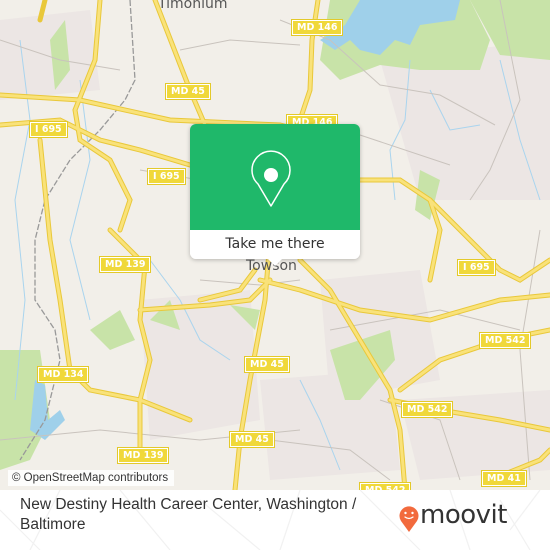 This screenshot has width=550, height=550. Describe the element at coordinates (409, 519) in the screenshot. I see `moovit-pin-icon` at that location.